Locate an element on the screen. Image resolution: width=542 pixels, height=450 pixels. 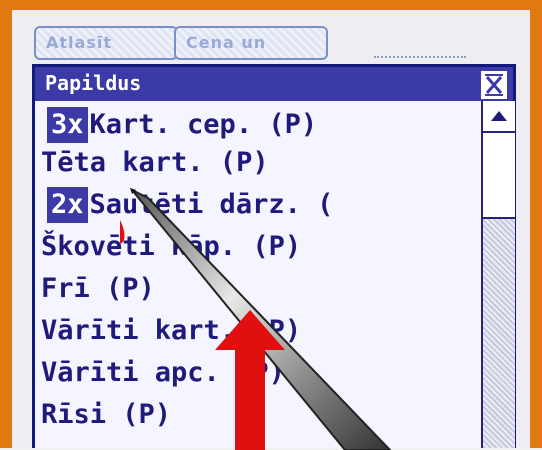
close-x-icon is located at coordinates (494, 85).